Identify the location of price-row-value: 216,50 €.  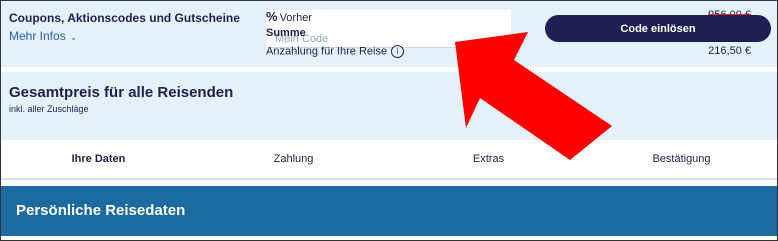
(729, 51).